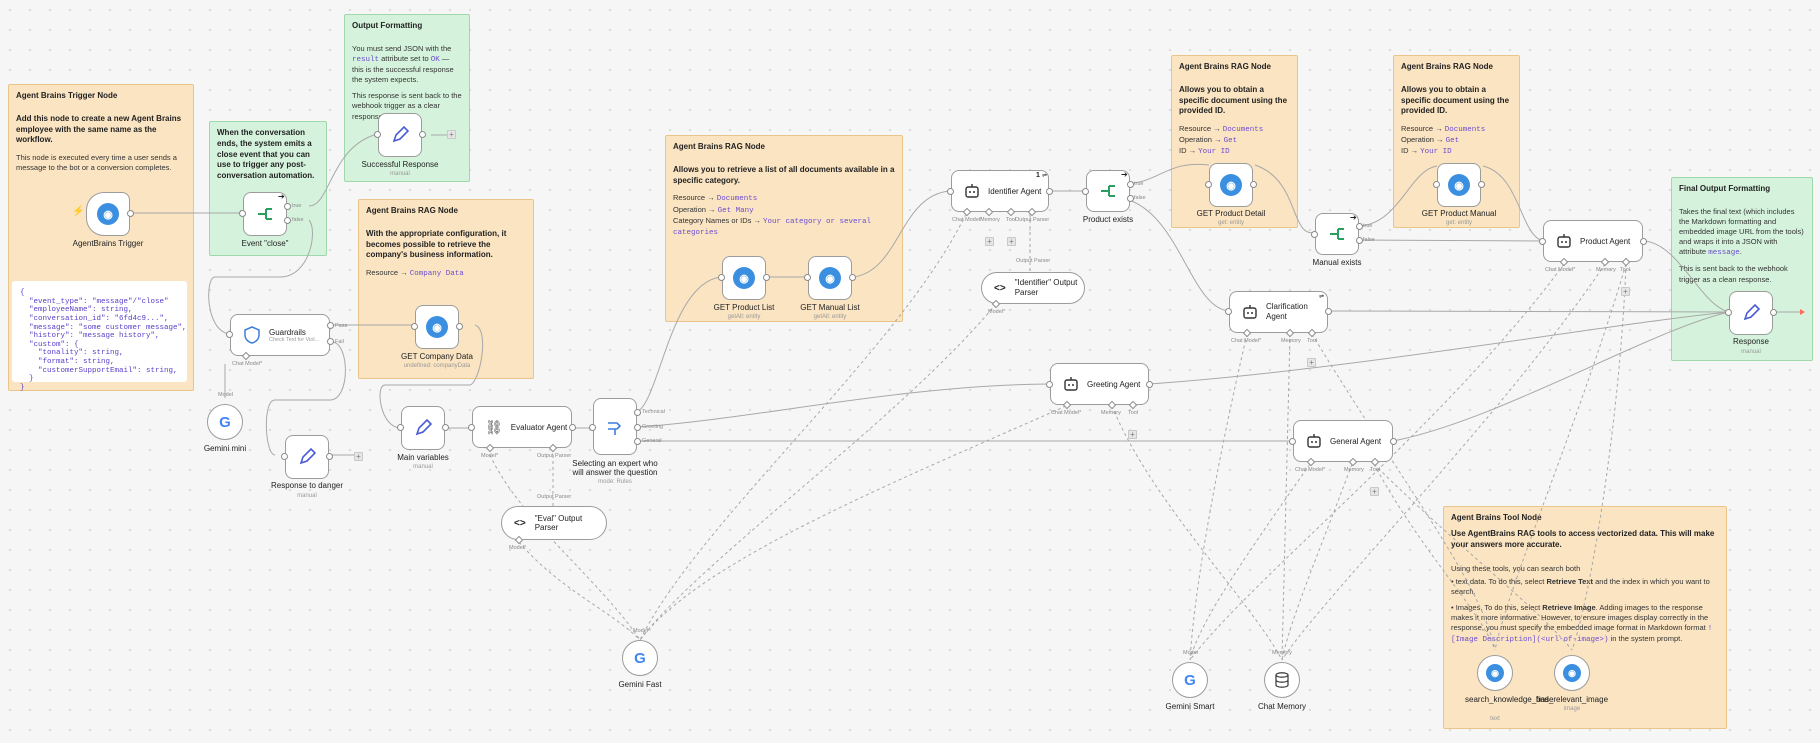 The height and width of the screenshot is (743, 1820). I want to click on output-port-general, so click(637, 441).